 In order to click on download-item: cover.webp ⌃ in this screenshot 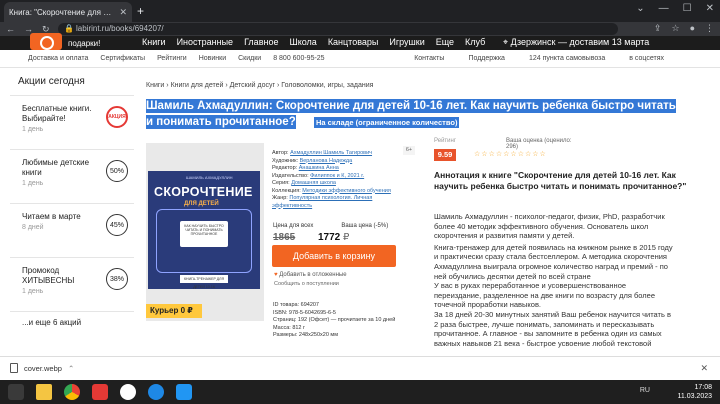, I will do `click(42, 368)`.